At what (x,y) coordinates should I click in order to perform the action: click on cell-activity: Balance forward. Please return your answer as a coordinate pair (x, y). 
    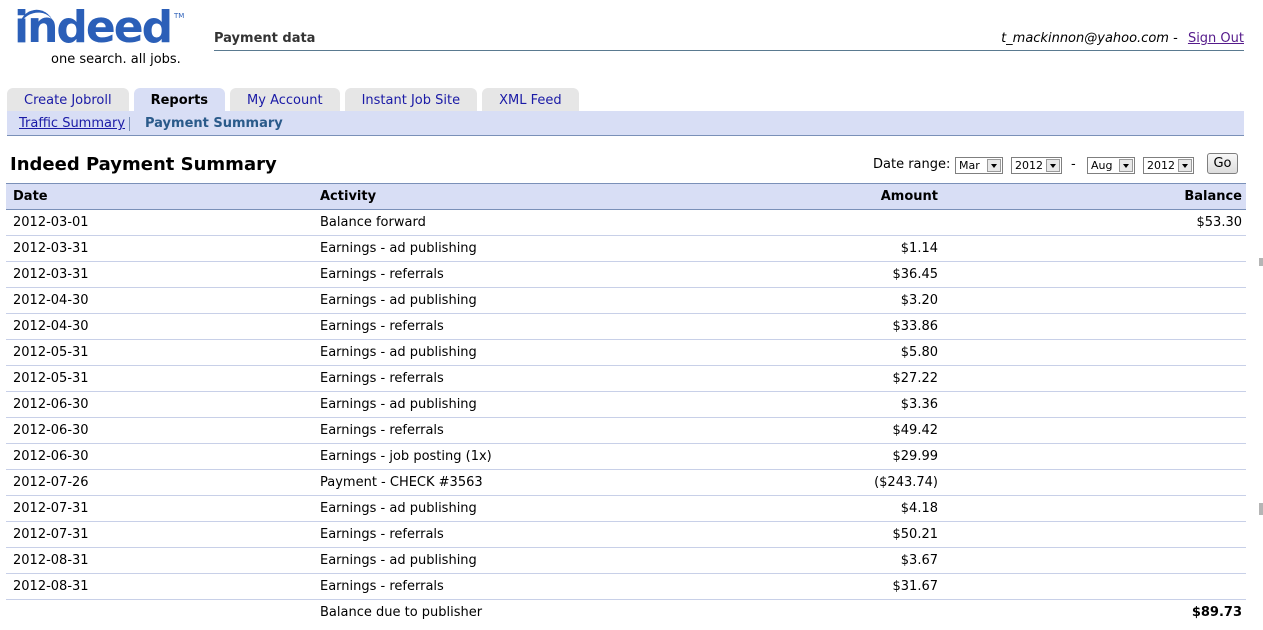
    Looking at the image, I should click on (473, 222).